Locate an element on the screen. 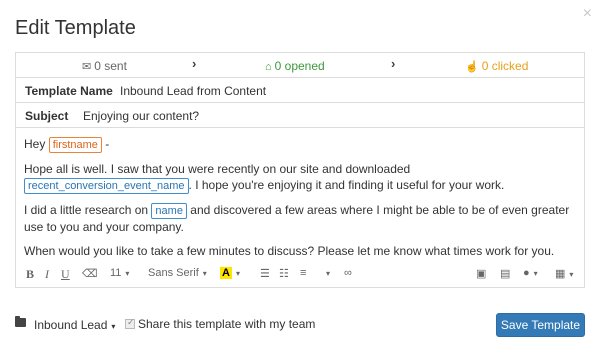 This screenshot has height=352, width=600. bold-button: B is located at coordinates (30, 274).